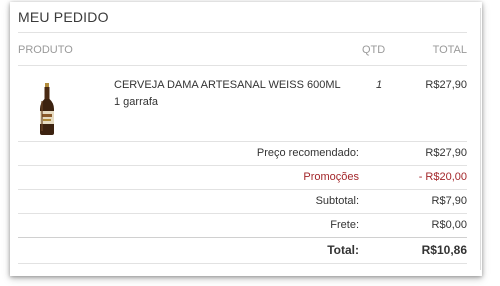 This screenshot has height=286, width=500. Describe the element at coordinates (307, 153) in the screenshot. I see `recommended-price-label: Preço recomendado:` at that location.